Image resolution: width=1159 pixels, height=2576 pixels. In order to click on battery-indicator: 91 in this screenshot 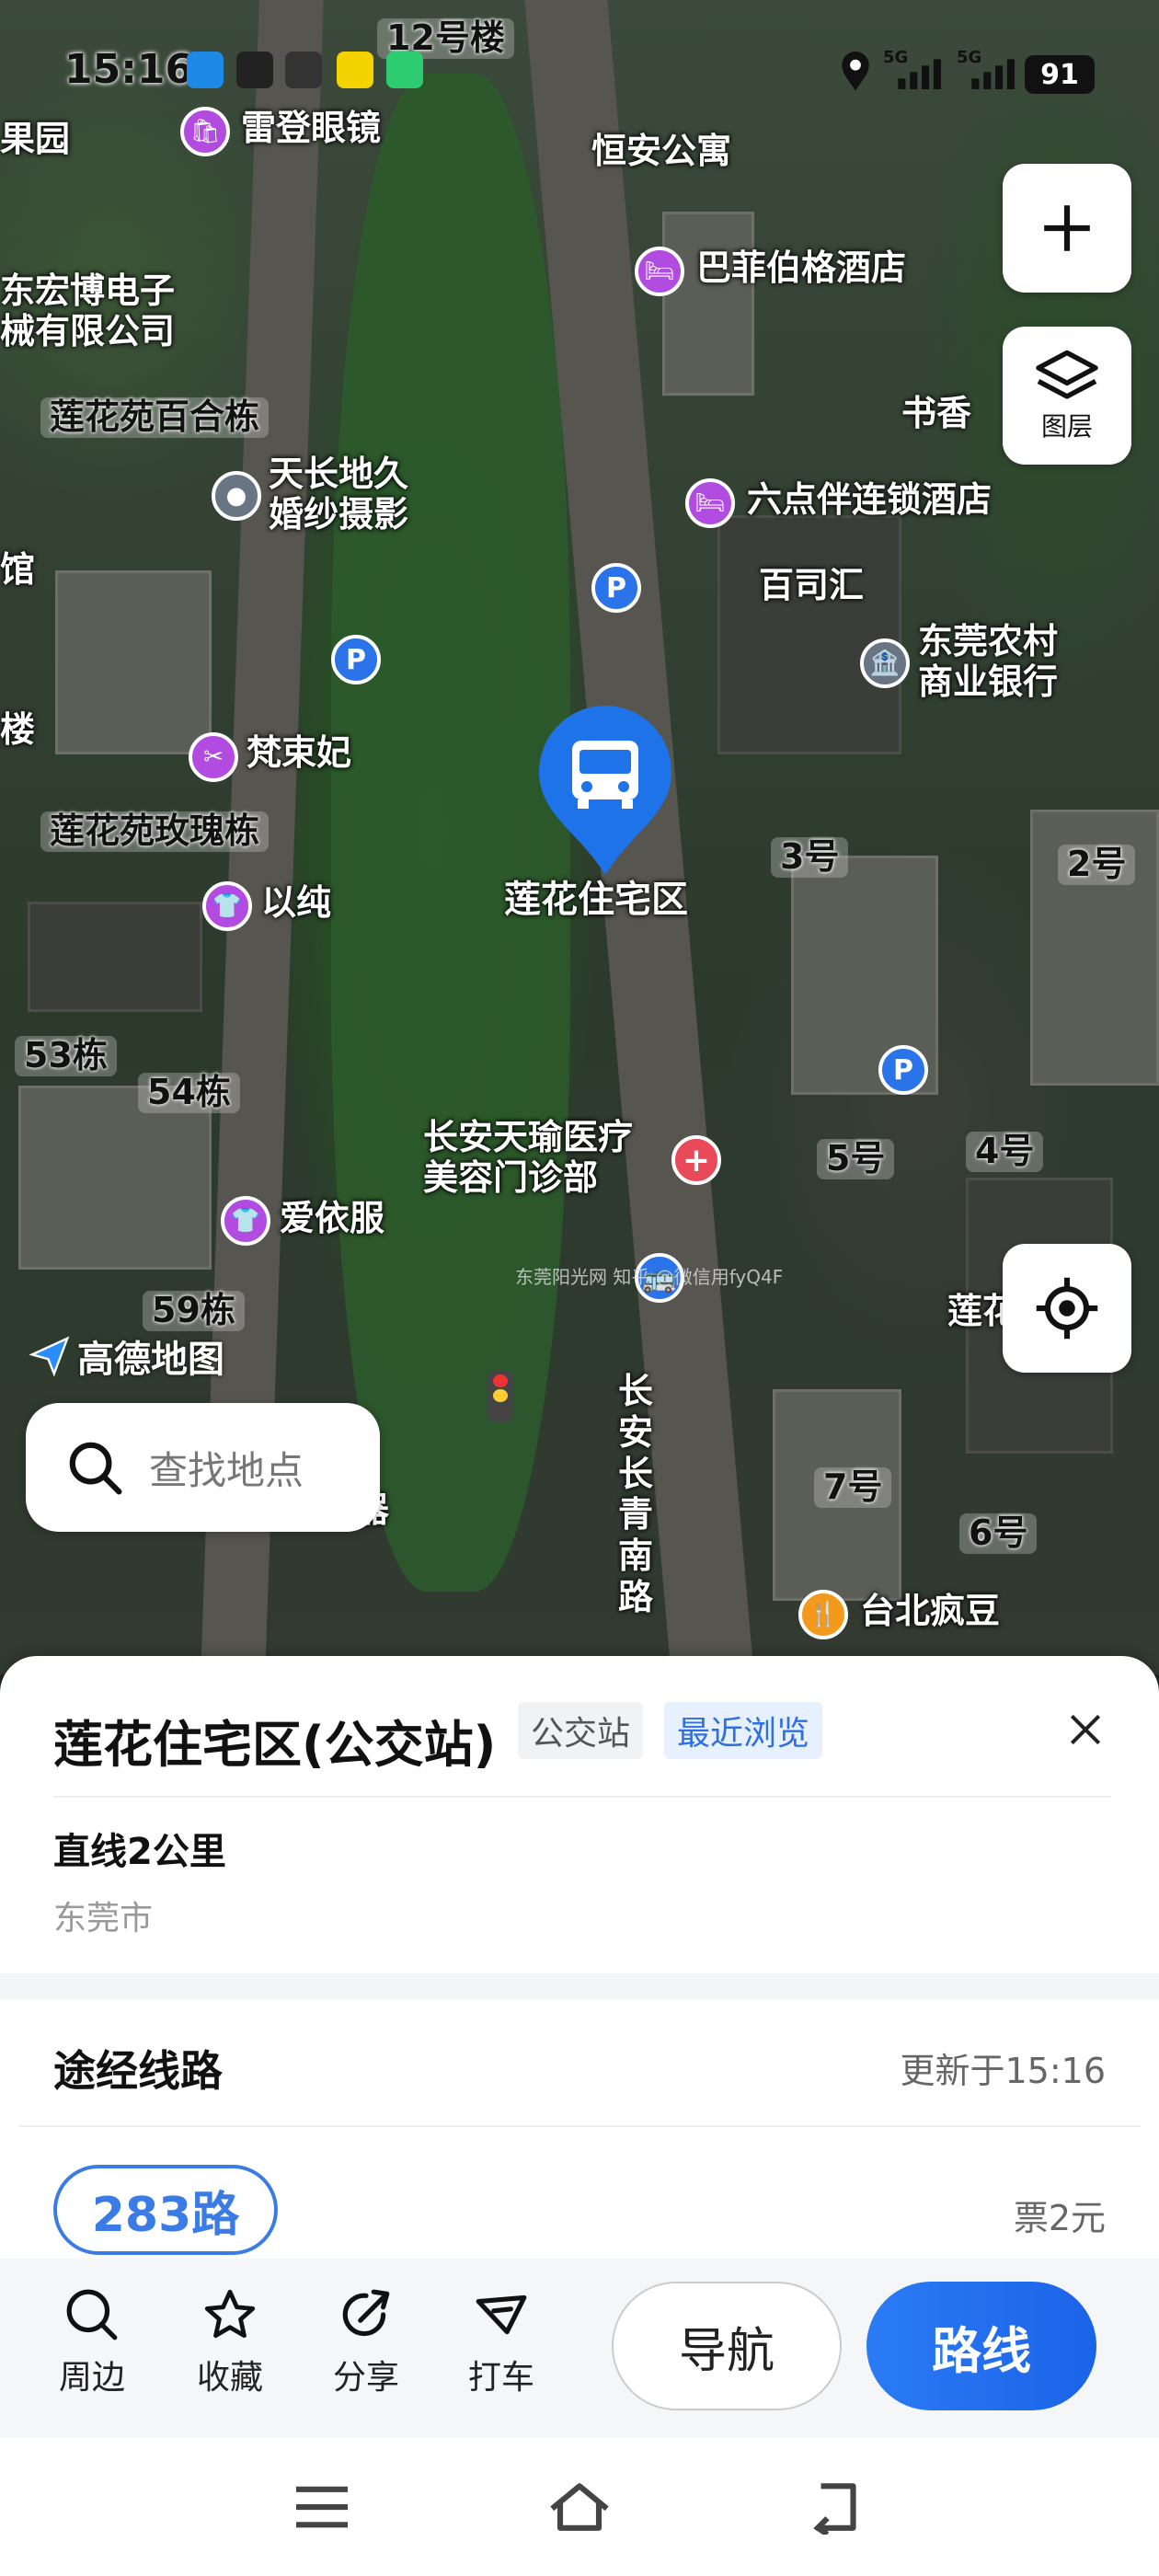, I will do `click(1060, 74)`.